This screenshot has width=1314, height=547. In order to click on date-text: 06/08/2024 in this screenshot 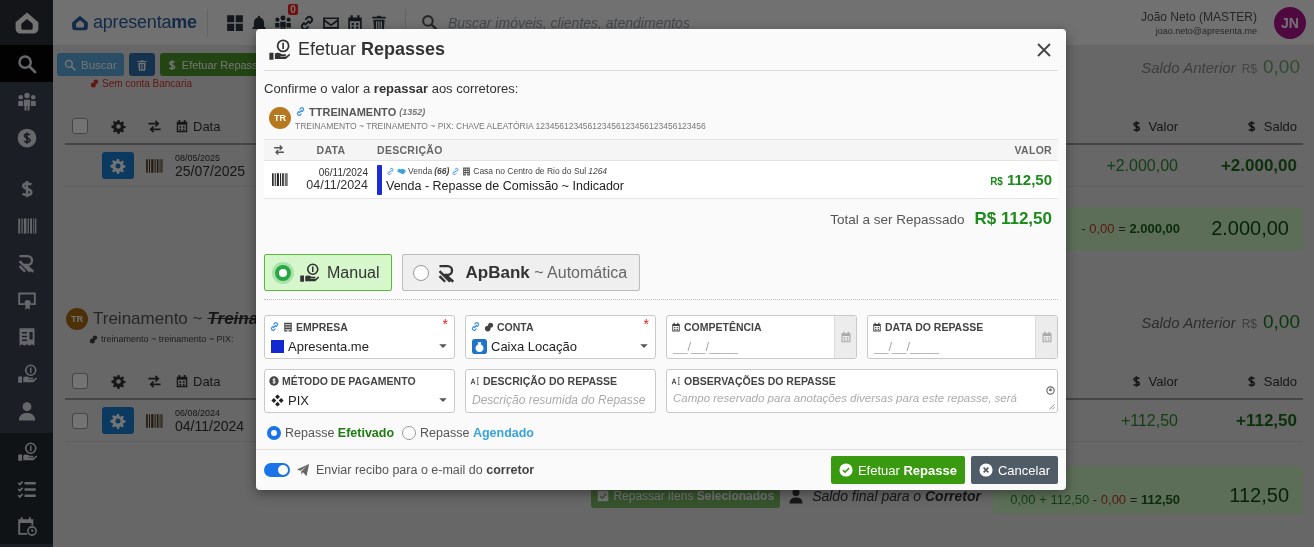, I will do `click(198, 412)`.